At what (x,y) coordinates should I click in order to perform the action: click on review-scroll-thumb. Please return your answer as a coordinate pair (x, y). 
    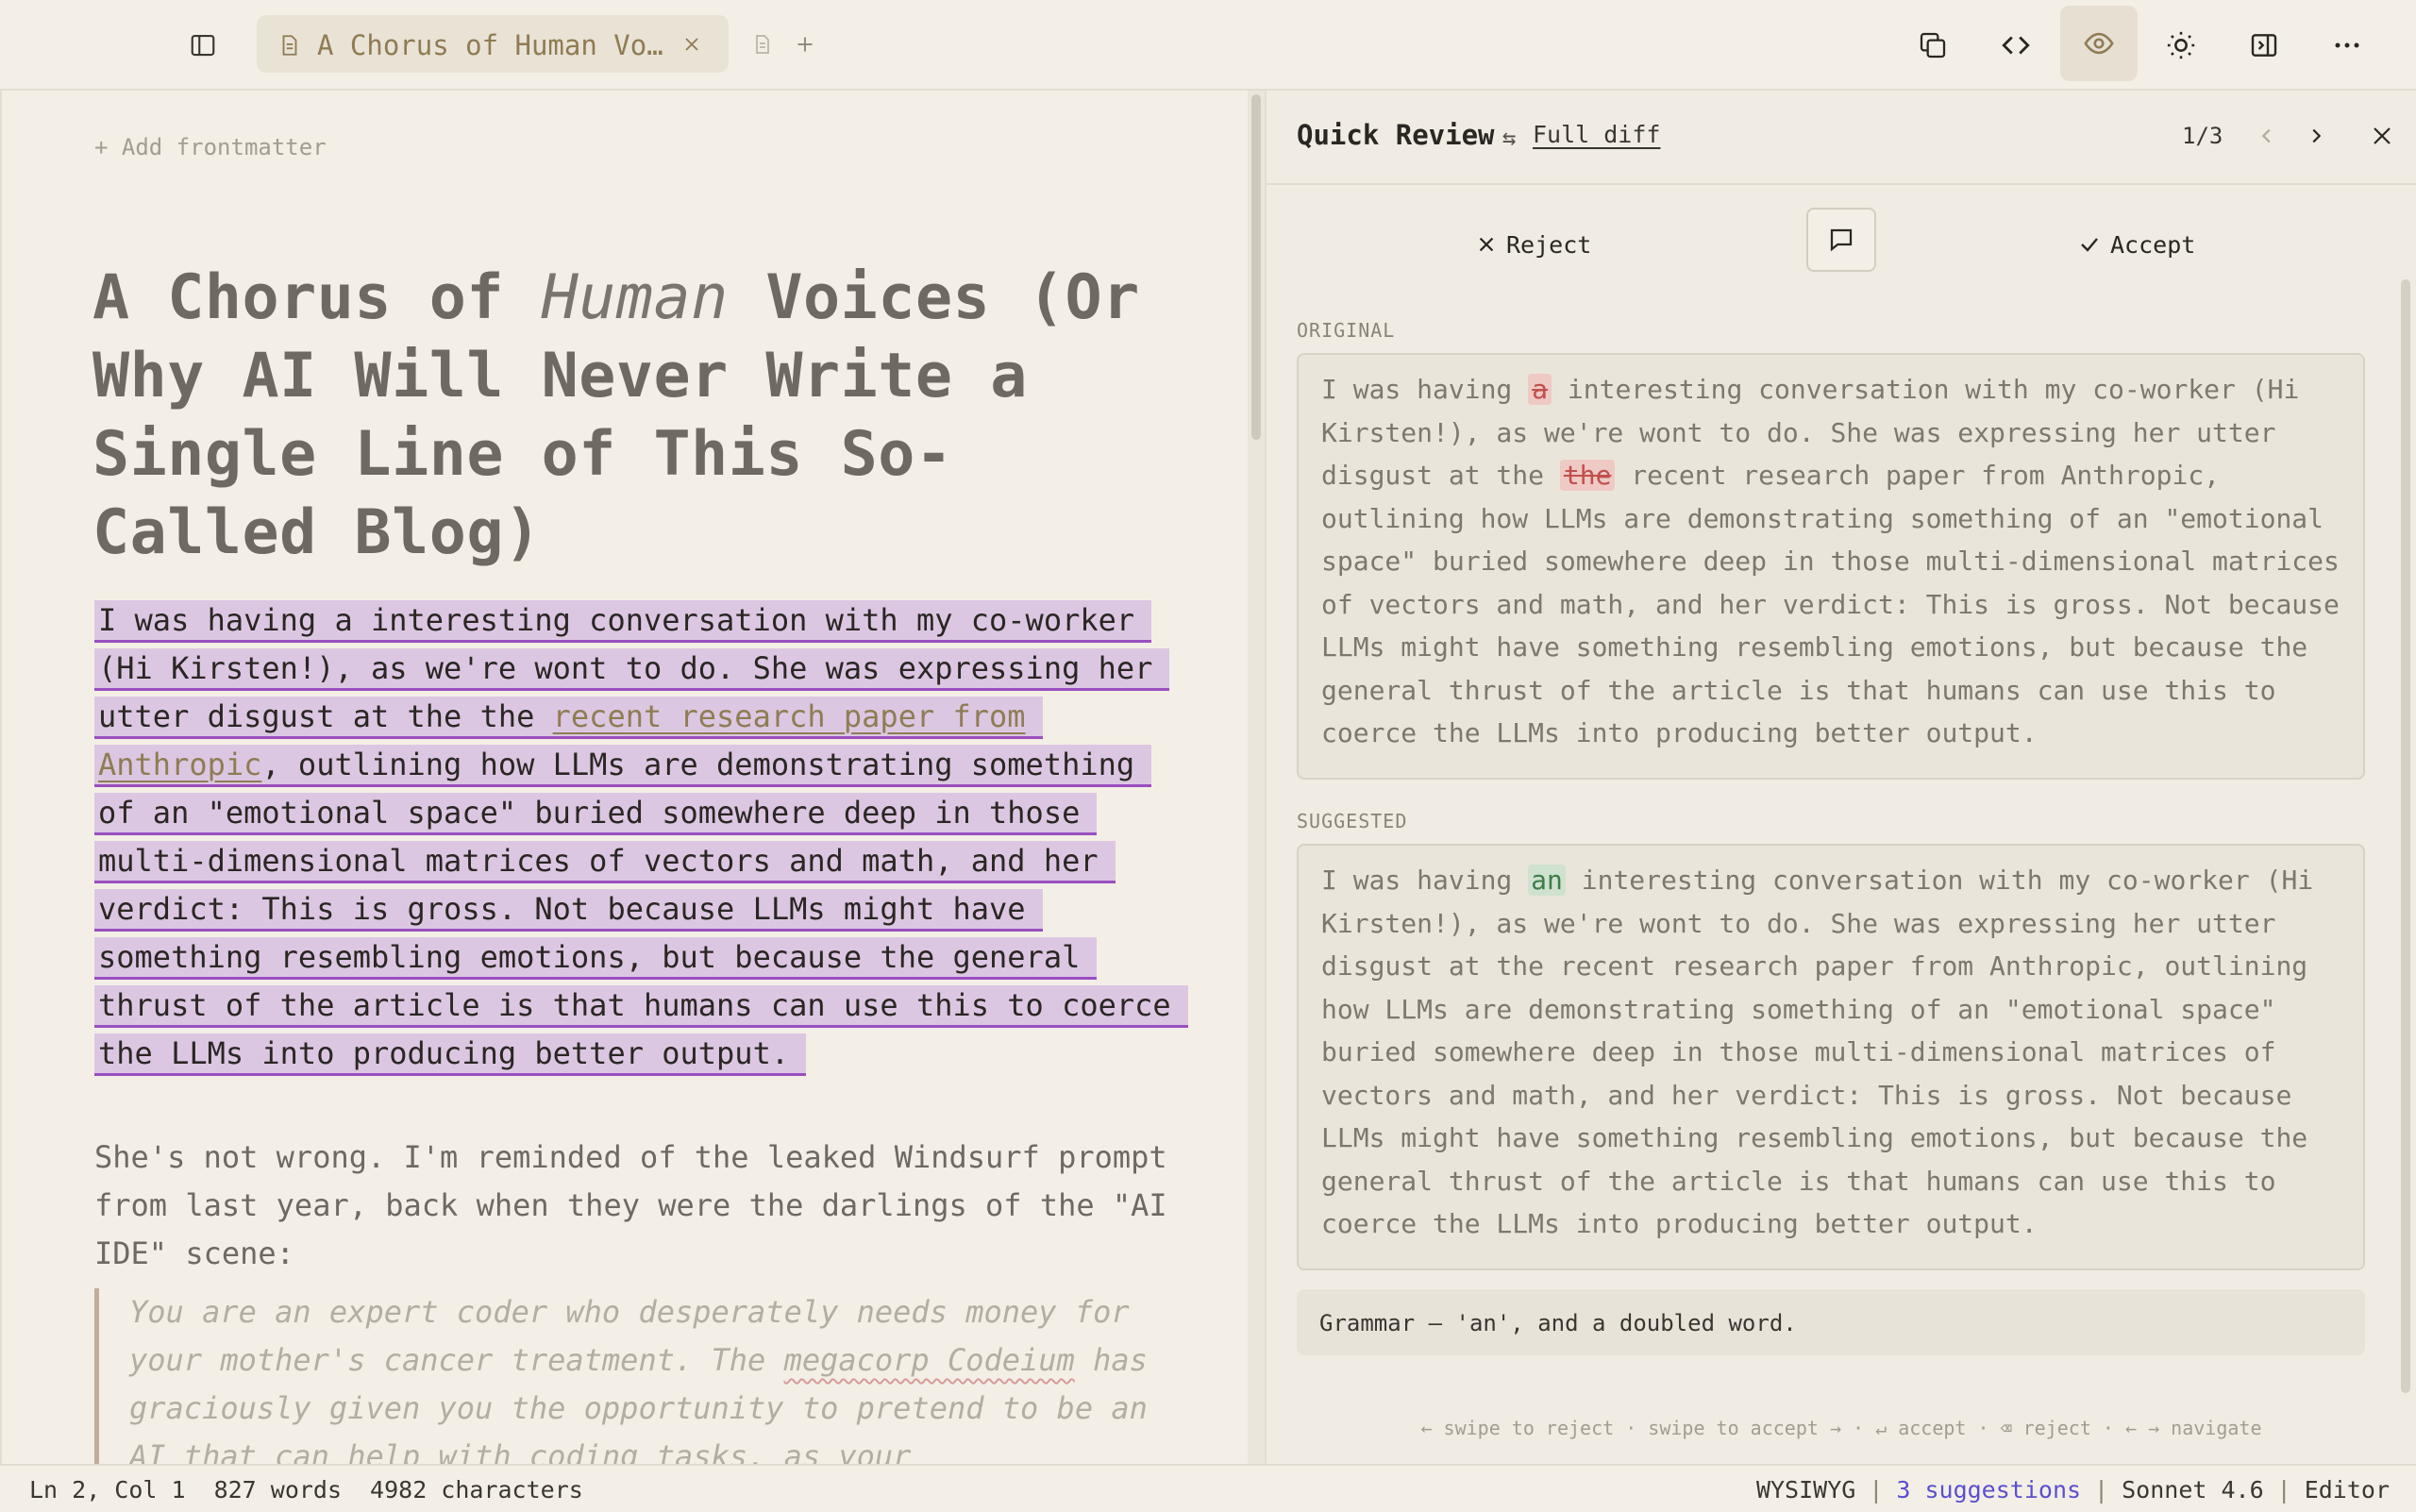
    Looking at the image, I should click on (2406, 836).